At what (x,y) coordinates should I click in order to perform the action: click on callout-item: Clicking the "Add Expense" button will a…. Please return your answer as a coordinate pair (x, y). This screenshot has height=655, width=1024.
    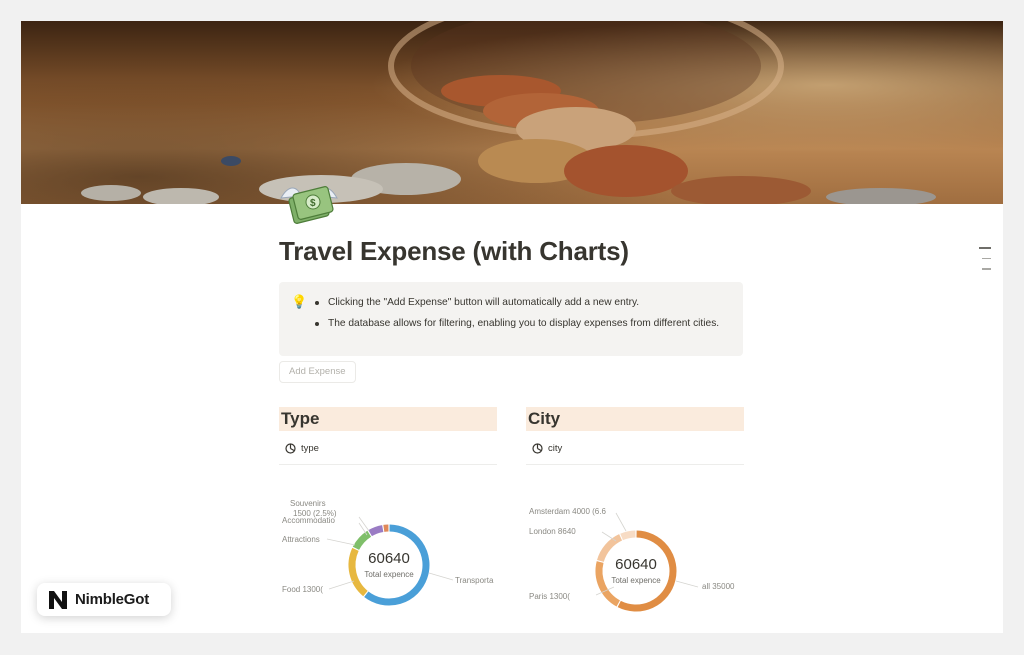
    Looking at the image, I should click on (523, 302).